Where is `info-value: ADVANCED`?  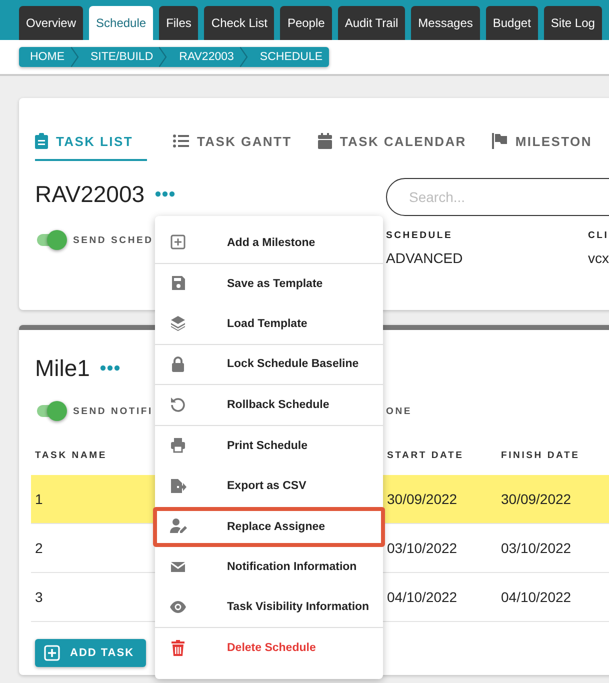
info-value: ADVANCED is located at coordinates (425, 258).